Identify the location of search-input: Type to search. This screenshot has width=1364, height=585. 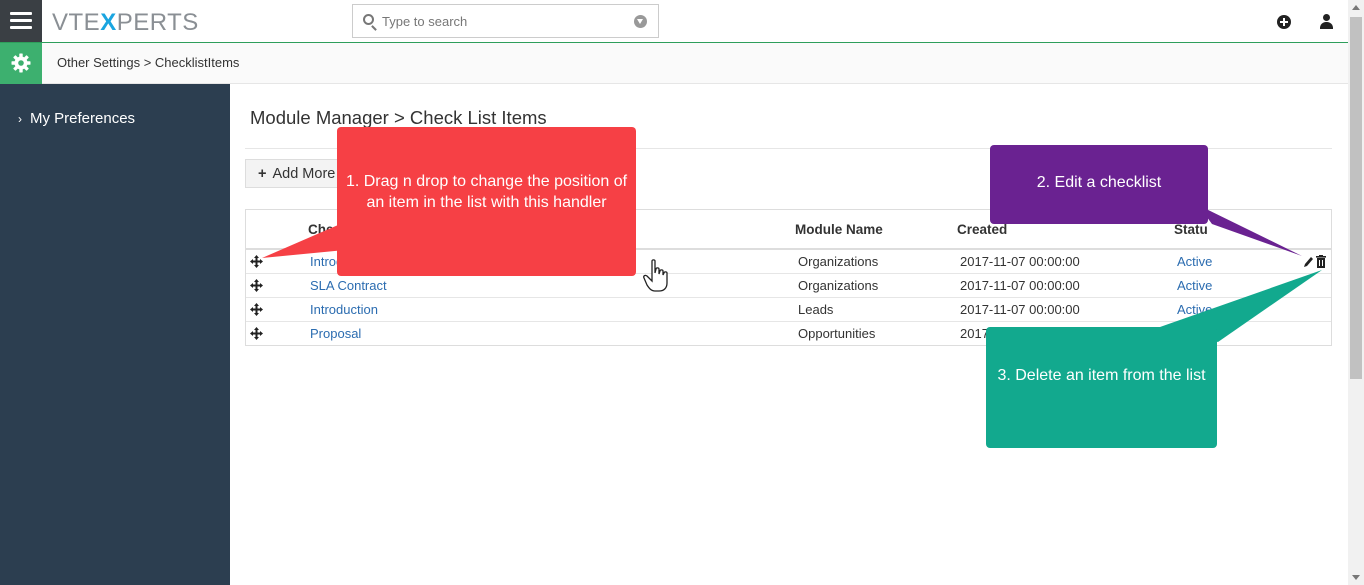
(424, 21).